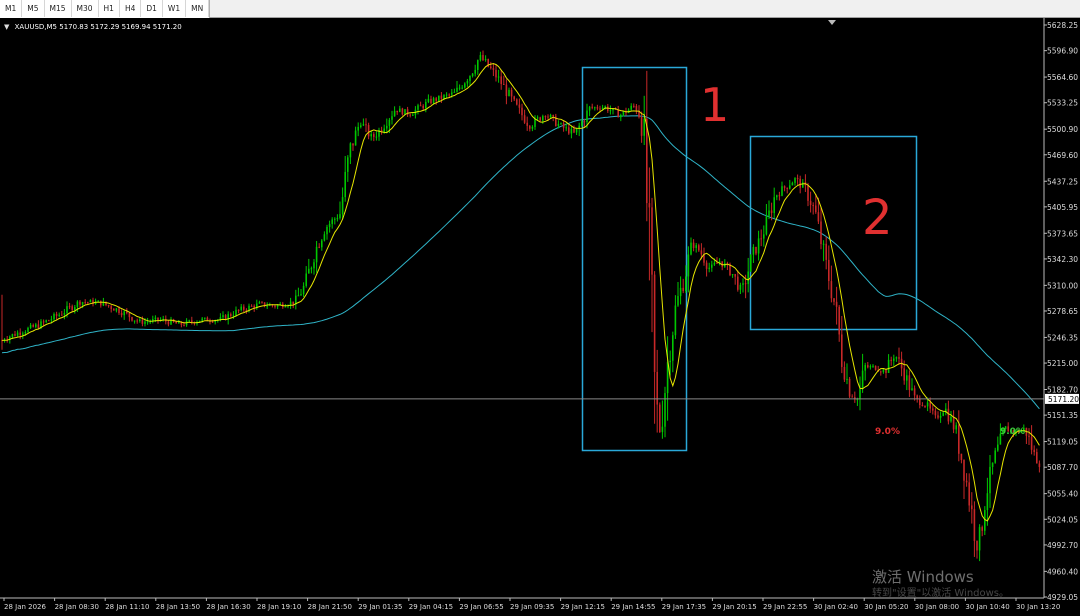 The width and height of the screenshot is (1080, 616). I want to click on timeframe-button-h4: H4, so click(131, 8).